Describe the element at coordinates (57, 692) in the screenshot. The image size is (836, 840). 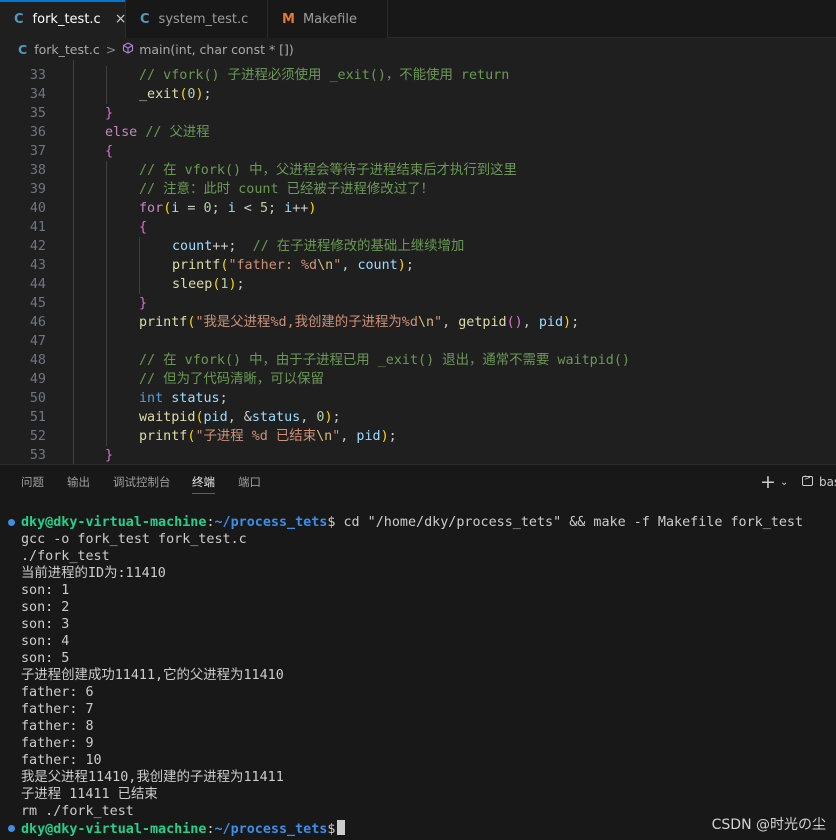
I see `terminal-output-line: father: 6` at that location.